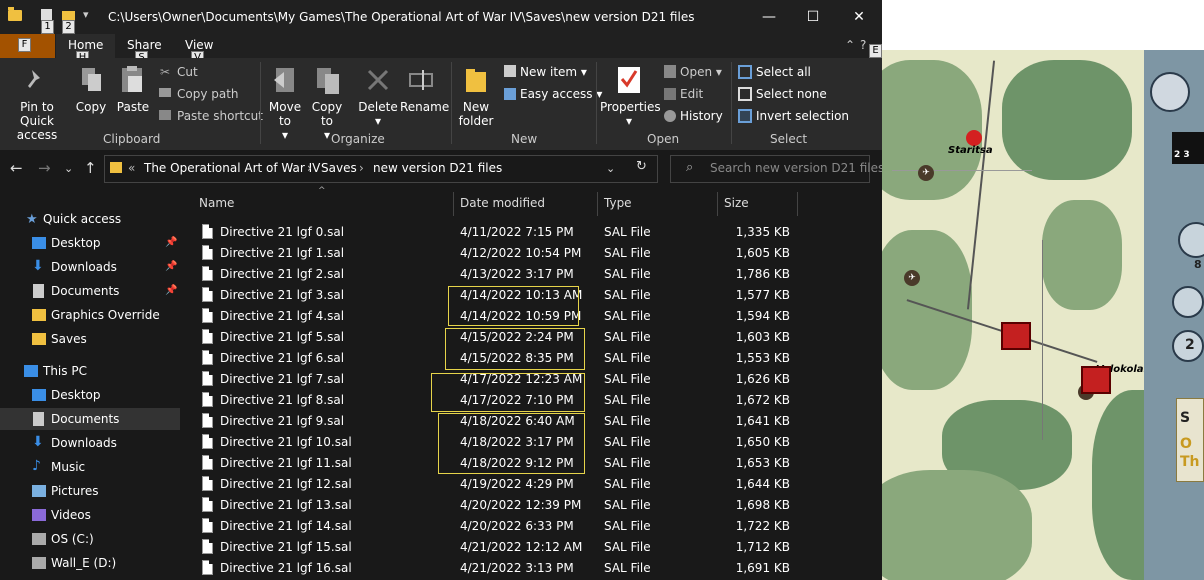 The width and height of the screenshot is (1204, 580). I want to click on copy-button: Copy, so click(91, 107).